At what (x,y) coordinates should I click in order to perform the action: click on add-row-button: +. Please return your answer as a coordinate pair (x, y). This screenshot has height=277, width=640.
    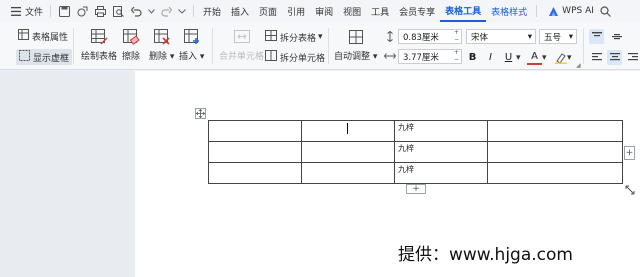
    Looking at the image, I should click on (416, 189).